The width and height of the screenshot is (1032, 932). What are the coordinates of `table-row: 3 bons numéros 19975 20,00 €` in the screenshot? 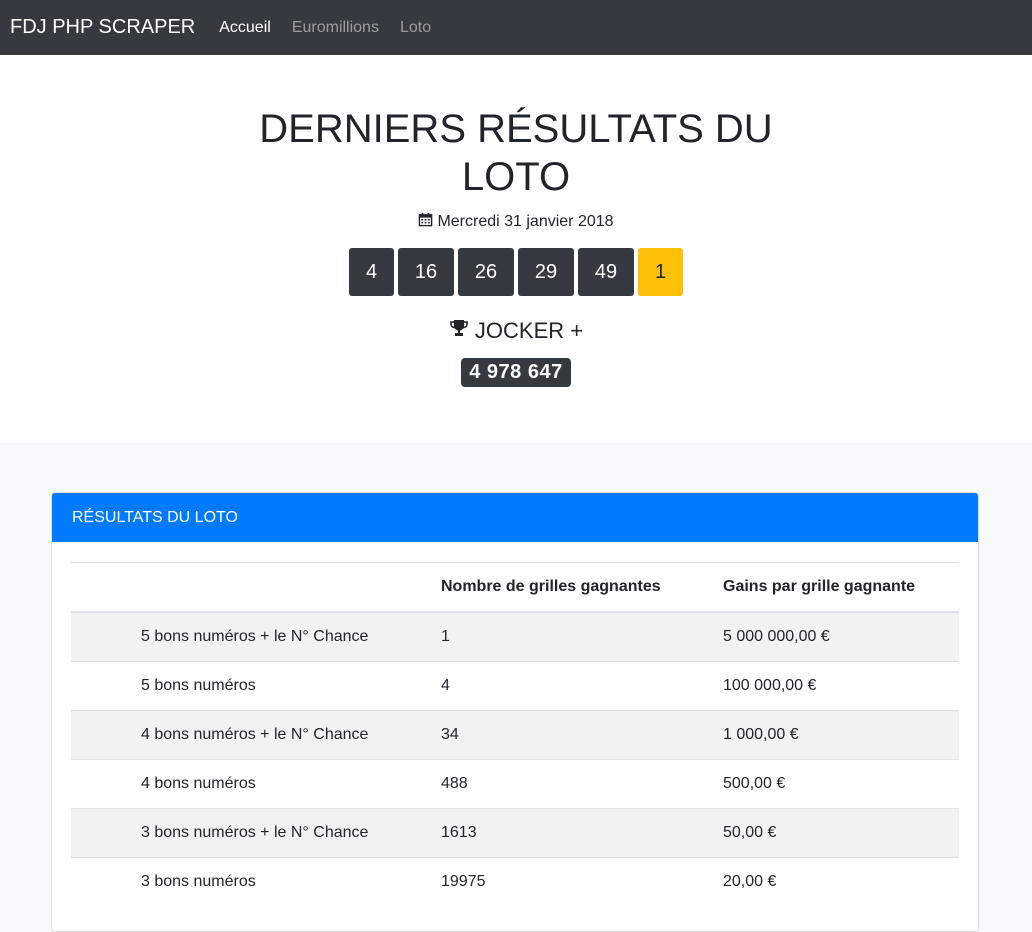 It's located at (515, 881).